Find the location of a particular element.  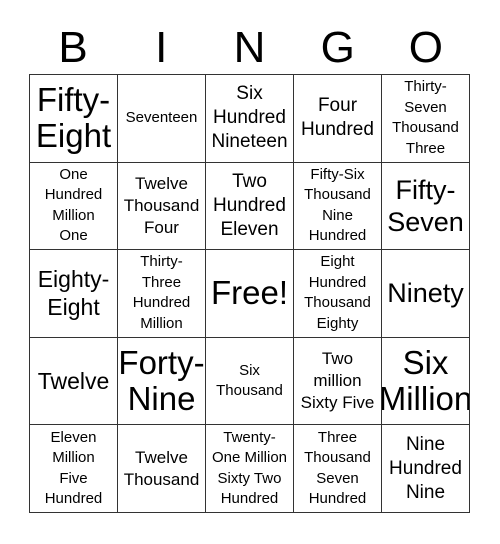

cell-label: Two million Sixty Five is located at coordinates (337, 381).